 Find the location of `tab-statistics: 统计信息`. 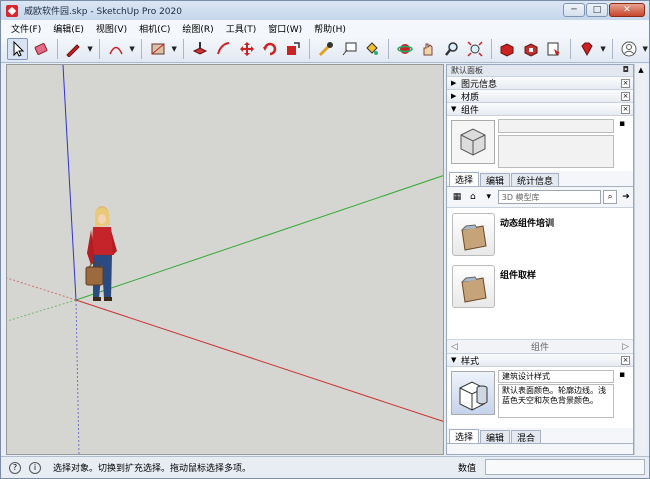

tab-statistics: 统计信息 is located at coordinates (535, 180).